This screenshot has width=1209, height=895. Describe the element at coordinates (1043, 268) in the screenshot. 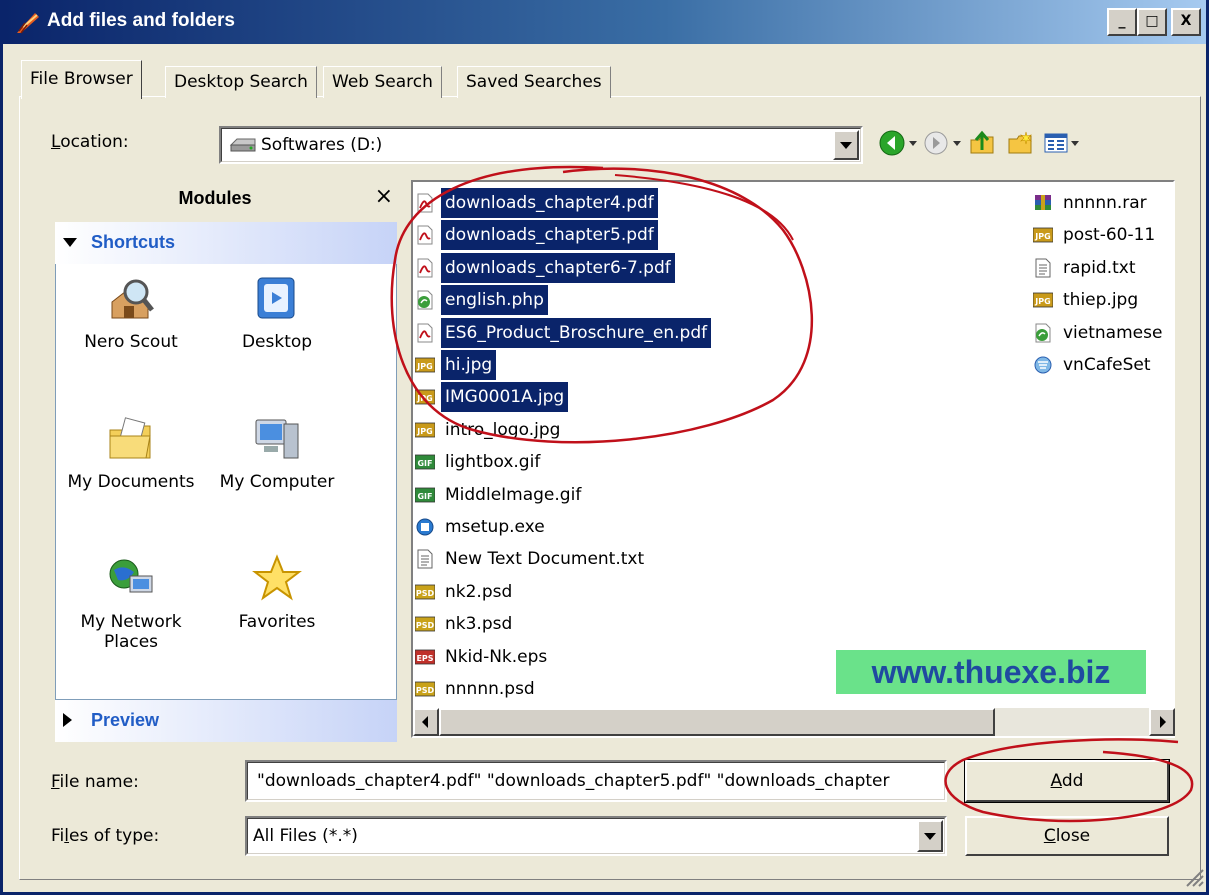

I see `txt-file-icon` at that location.